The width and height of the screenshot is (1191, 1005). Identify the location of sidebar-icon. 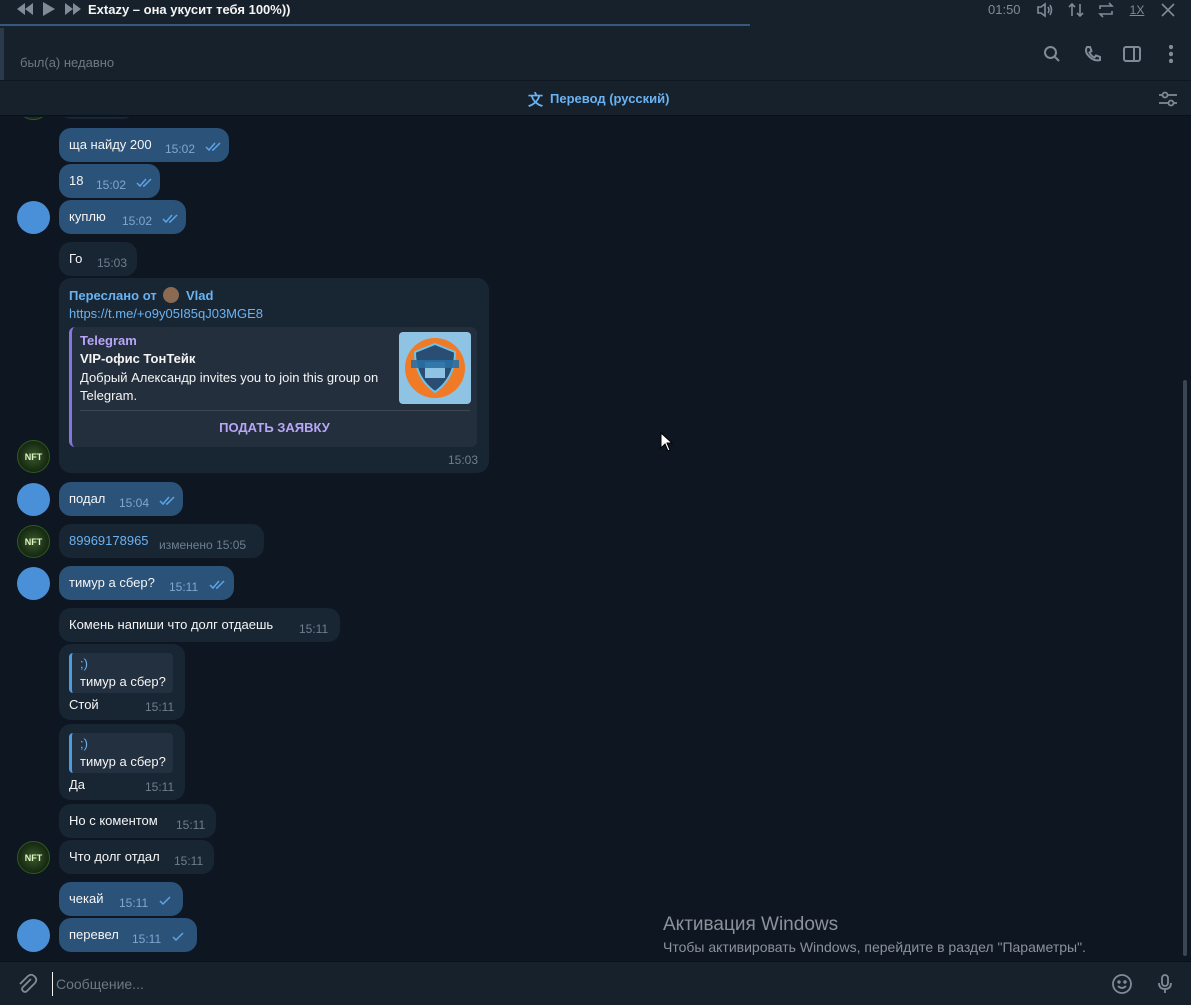
(1132, 54).